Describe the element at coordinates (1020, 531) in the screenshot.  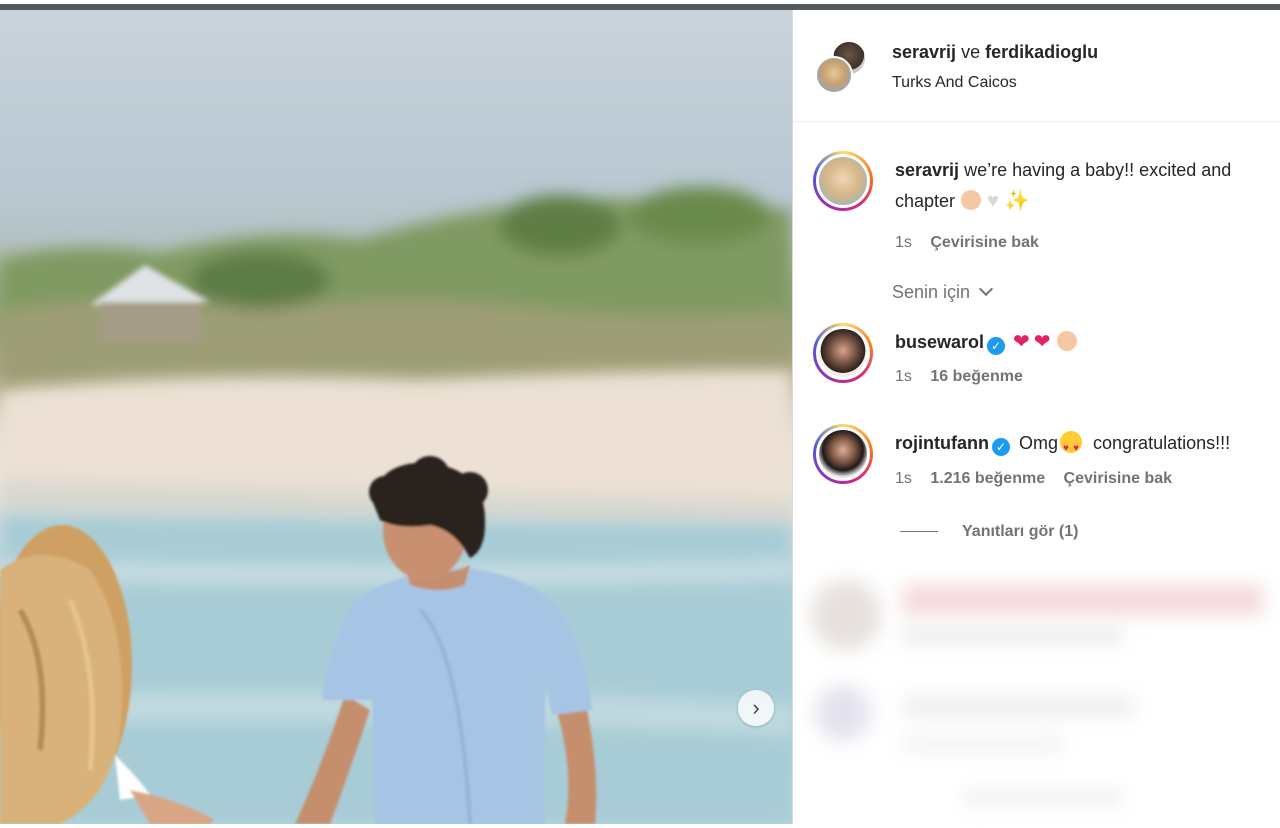
I see `view-replies-label: Yanıtları gör (1)` at that location.